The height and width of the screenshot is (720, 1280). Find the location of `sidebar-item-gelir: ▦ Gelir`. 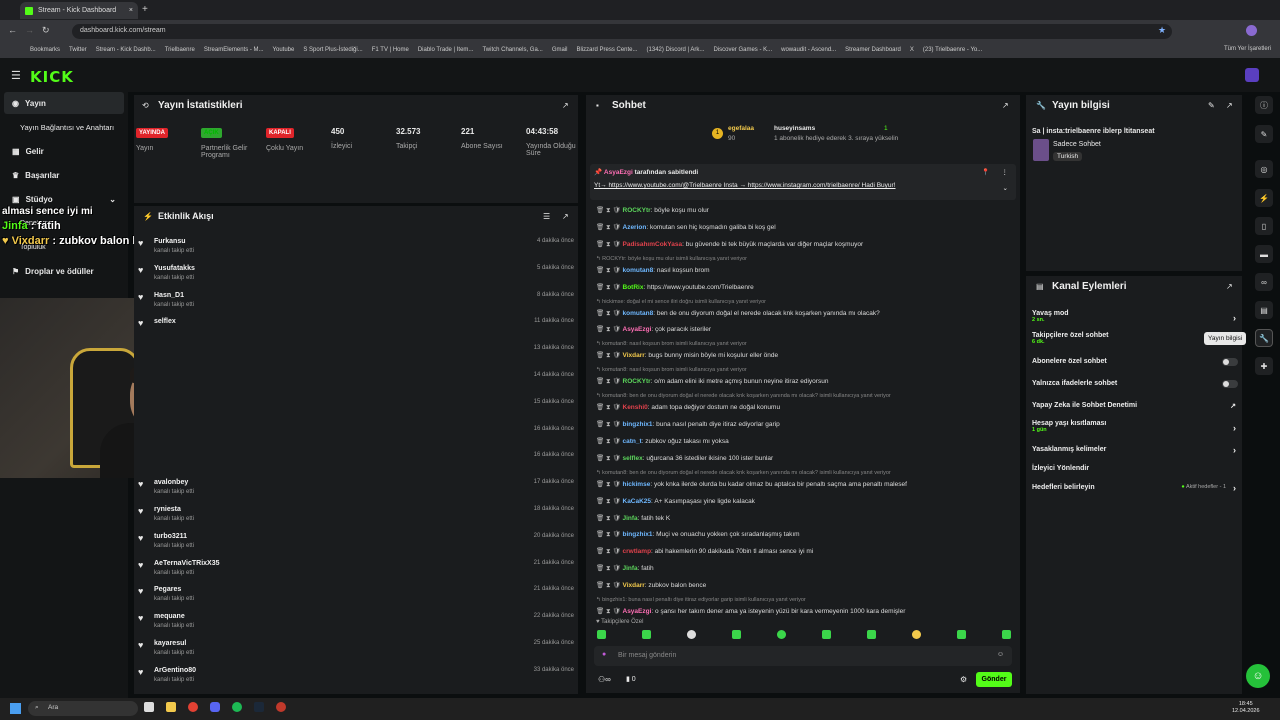

sidebar-item-gelir: ▦ Gelir is located at coordinates (64, 151).